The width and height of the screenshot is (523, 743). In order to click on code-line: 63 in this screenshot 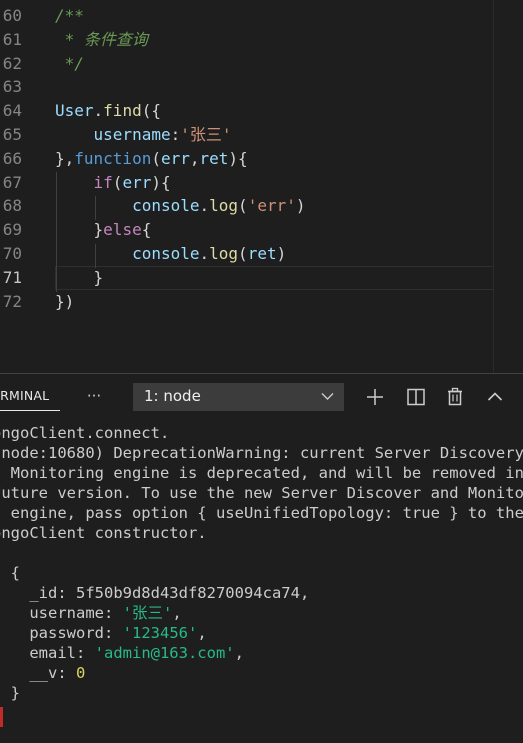, I will do `click(261, 87)`.